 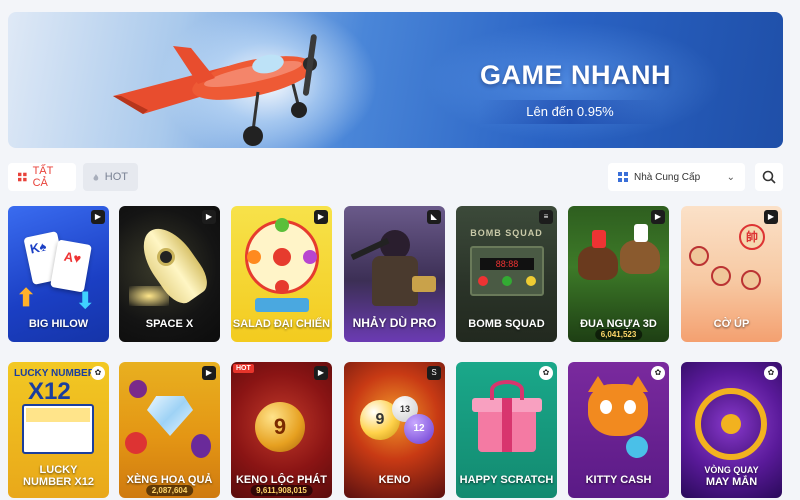 I want to click on game-title-line2: NUMBER X12, so click(x=58, y=482).